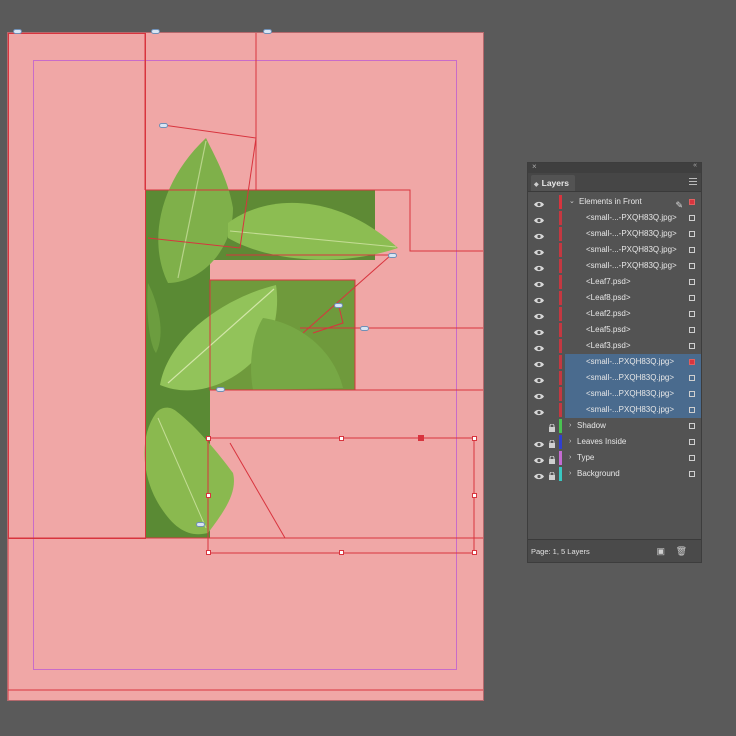 Image resolution: width=736 pixels, height=736 pixels. Describe the element at coordinates (614, 426) in the screenshot. I see `layer-row-shadow: › Shadow` at that location.